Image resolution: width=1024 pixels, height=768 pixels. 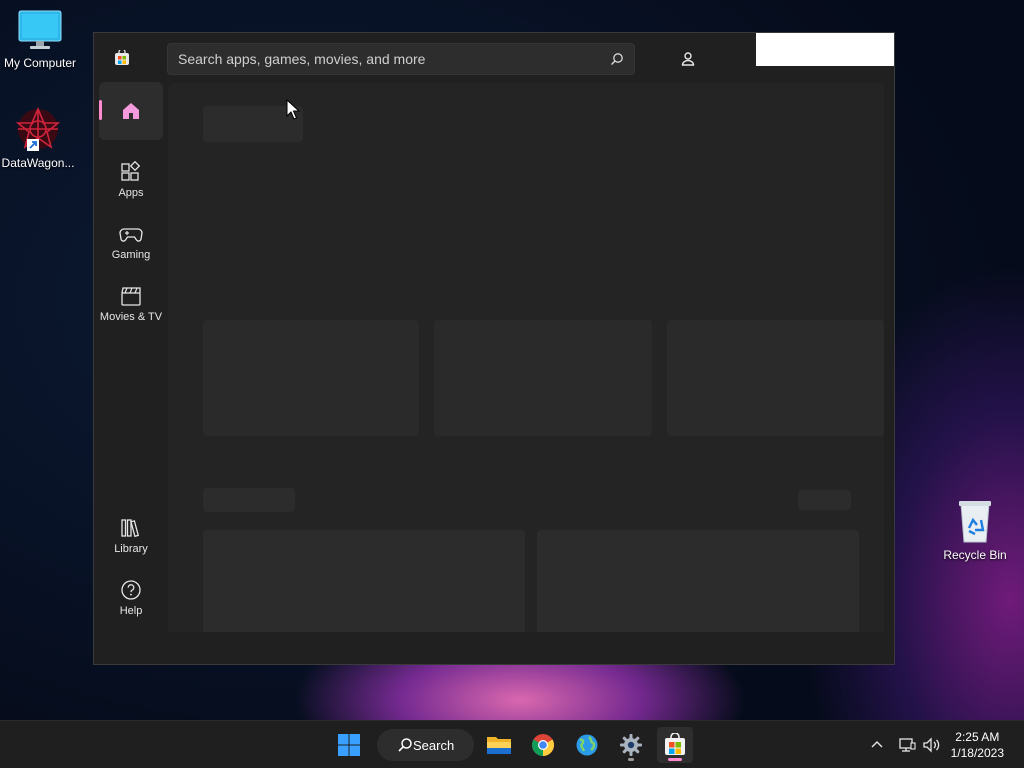 I want to click on taskbar-file-explorer, so click(x=499, y=745).